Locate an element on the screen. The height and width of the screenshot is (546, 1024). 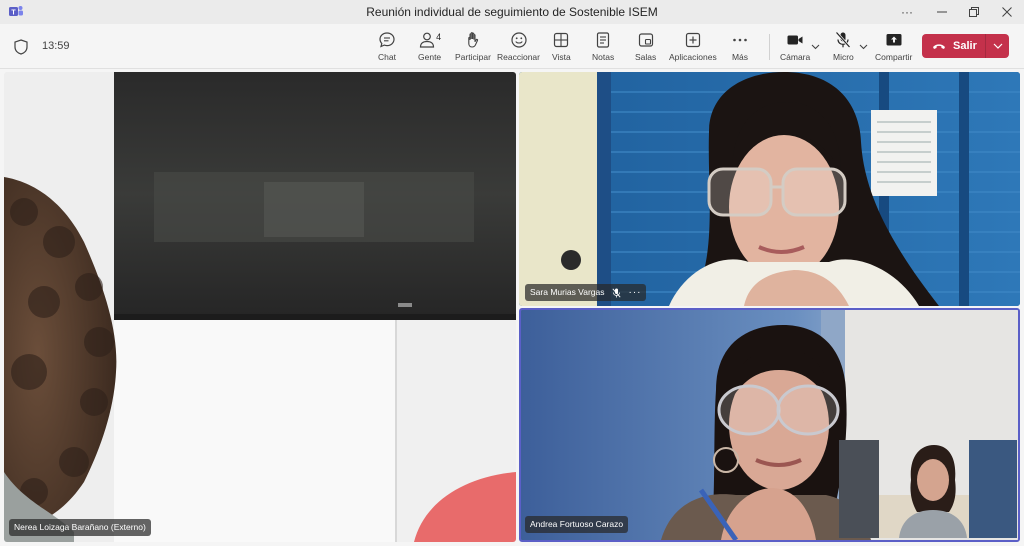
camera-options-chevron-down-icon is located at coordinates (815, 46).